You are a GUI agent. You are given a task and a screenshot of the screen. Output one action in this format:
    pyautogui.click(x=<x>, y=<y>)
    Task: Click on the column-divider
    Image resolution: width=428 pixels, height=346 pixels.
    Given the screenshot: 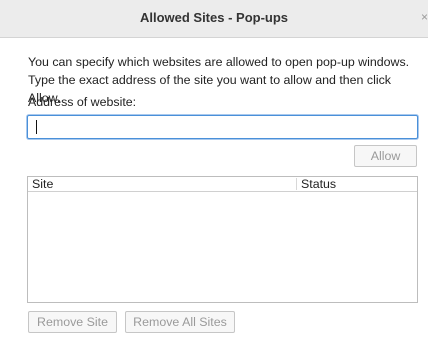 What is the action you would take?
    pyautogui.click(x=296, y=184)
    